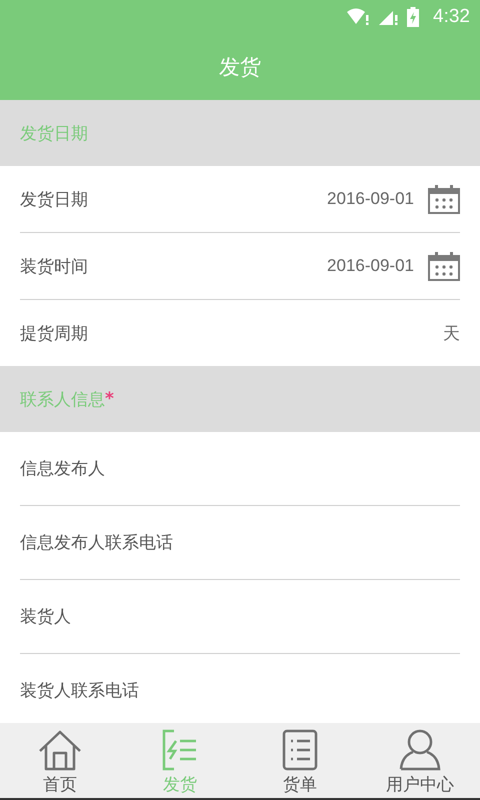 The image size is (480, 800). Describe the element at coordinates (63, 469) in the screenshot. I see `field-label: 信息发布人` at that location.